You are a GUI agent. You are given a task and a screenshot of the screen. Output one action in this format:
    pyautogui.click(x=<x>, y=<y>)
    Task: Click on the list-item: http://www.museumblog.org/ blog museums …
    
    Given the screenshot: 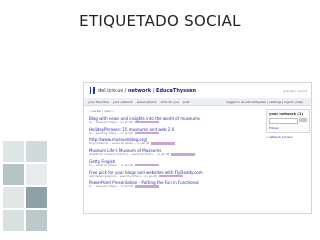 What is the action you would take?
    pyautogui.click(x=175, y=141)
    